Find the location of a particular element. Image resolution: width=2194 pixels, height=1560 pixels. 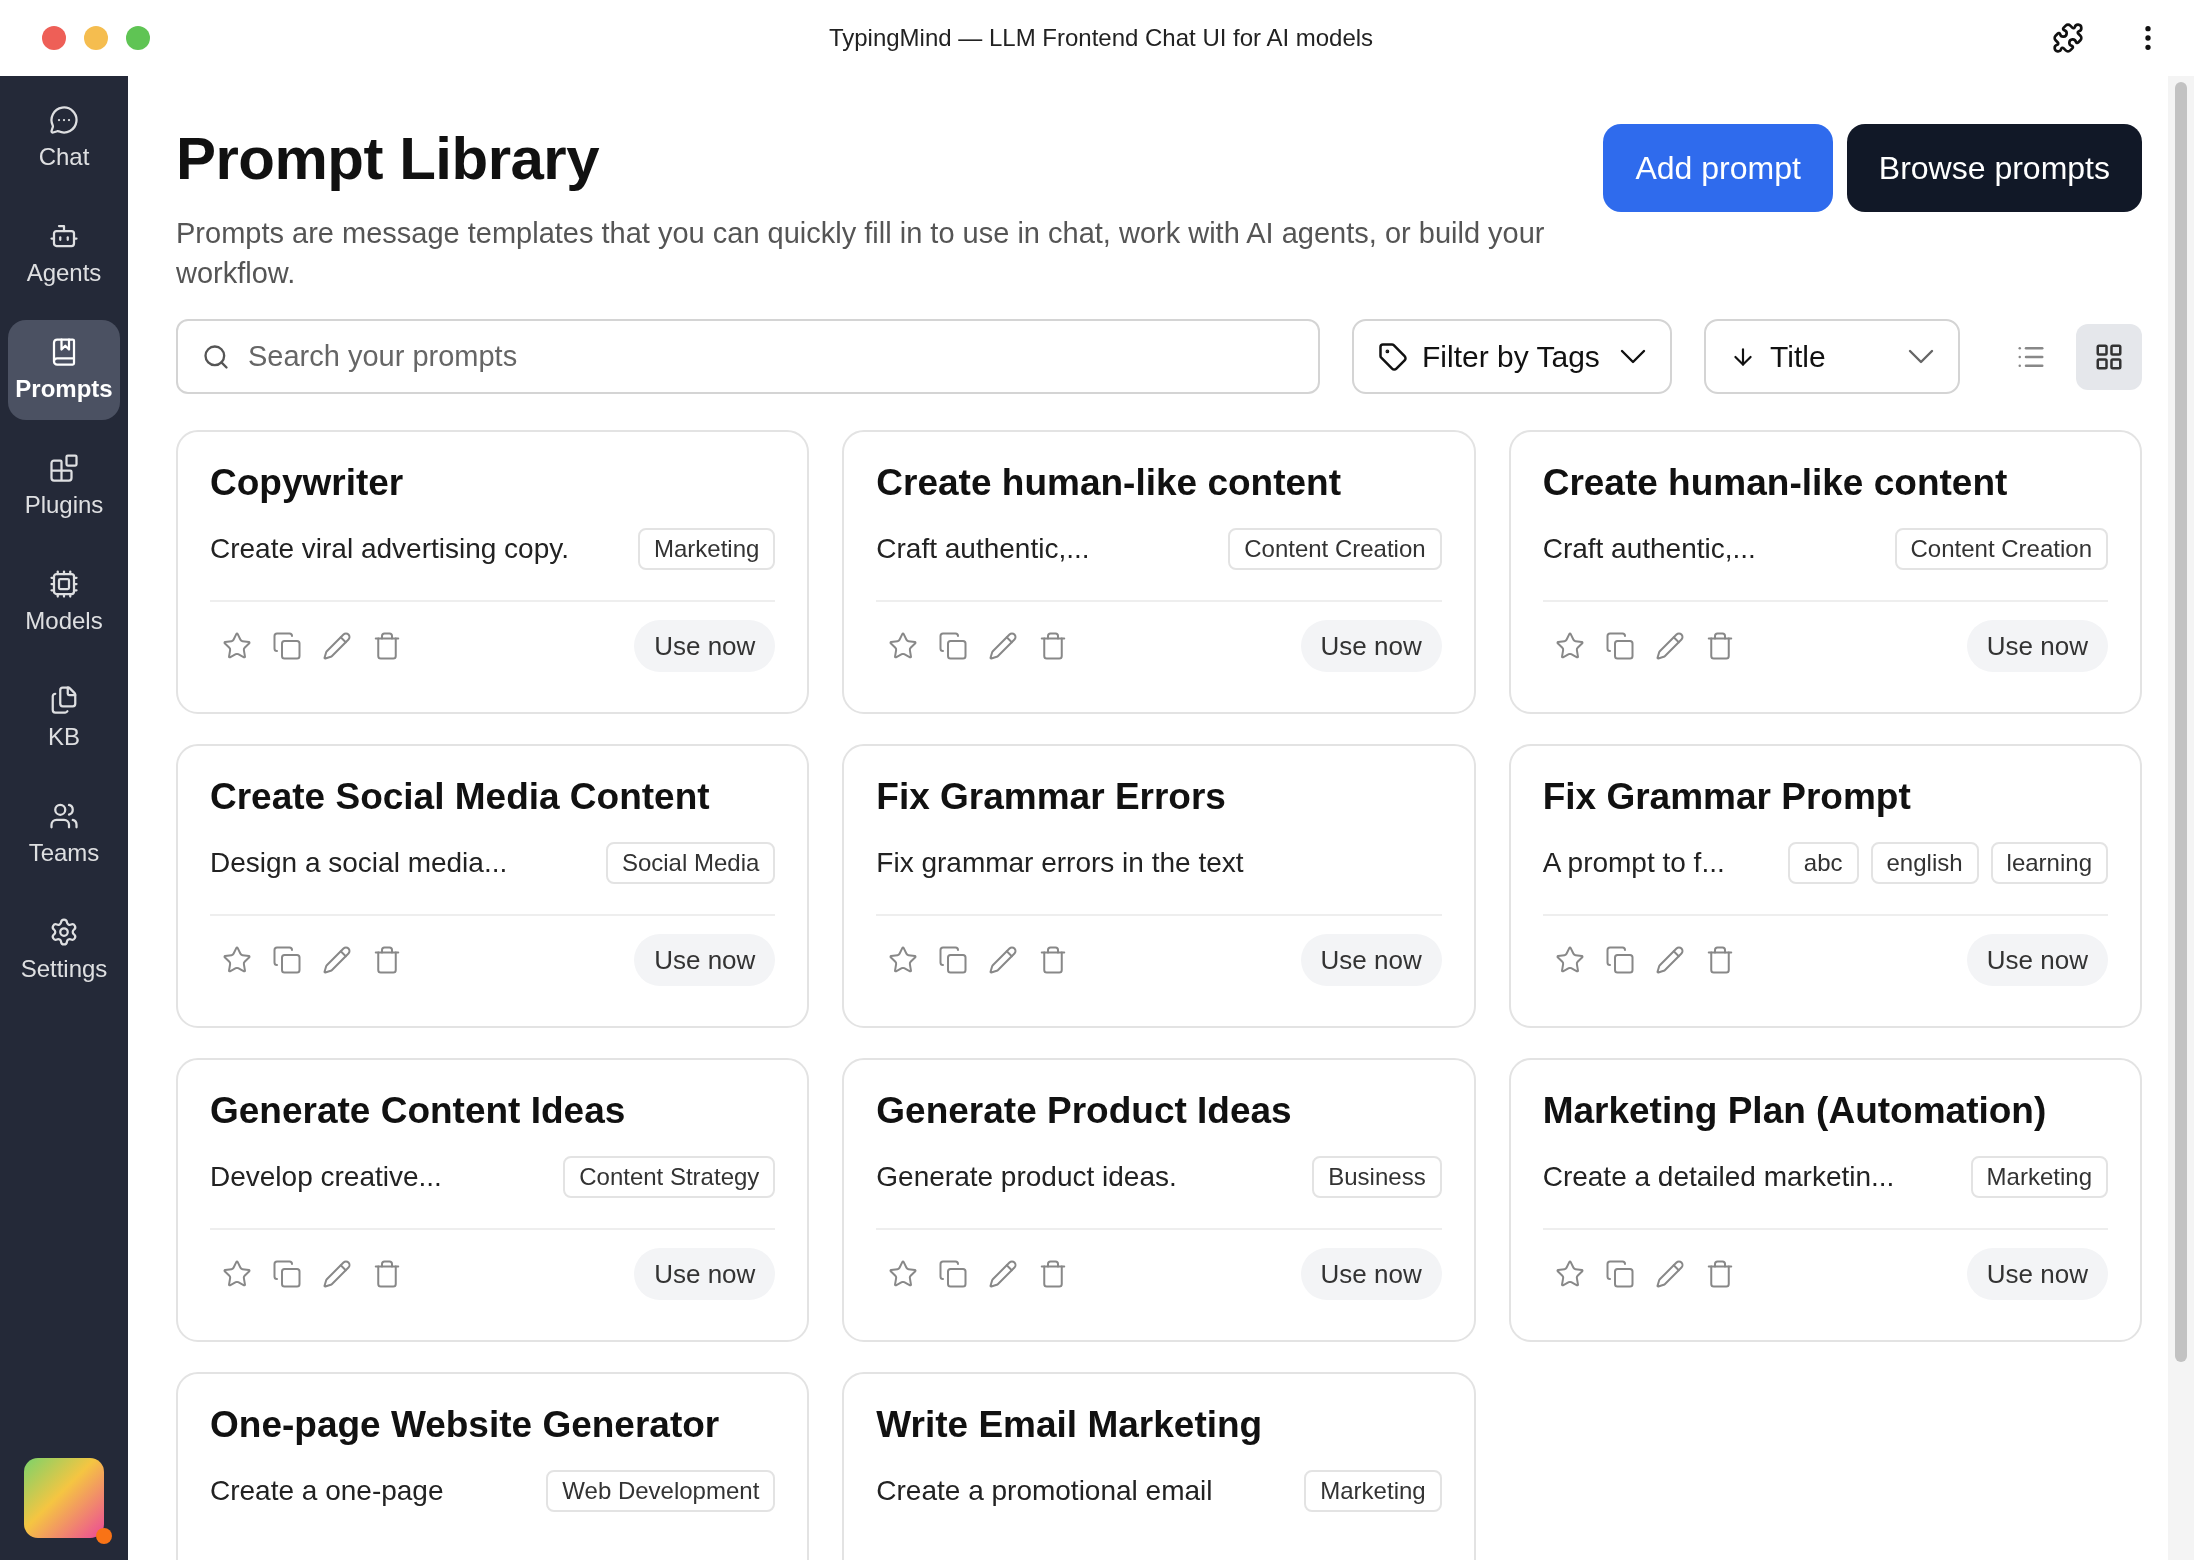

tag: Business is located at coordinates (1377, 1177).